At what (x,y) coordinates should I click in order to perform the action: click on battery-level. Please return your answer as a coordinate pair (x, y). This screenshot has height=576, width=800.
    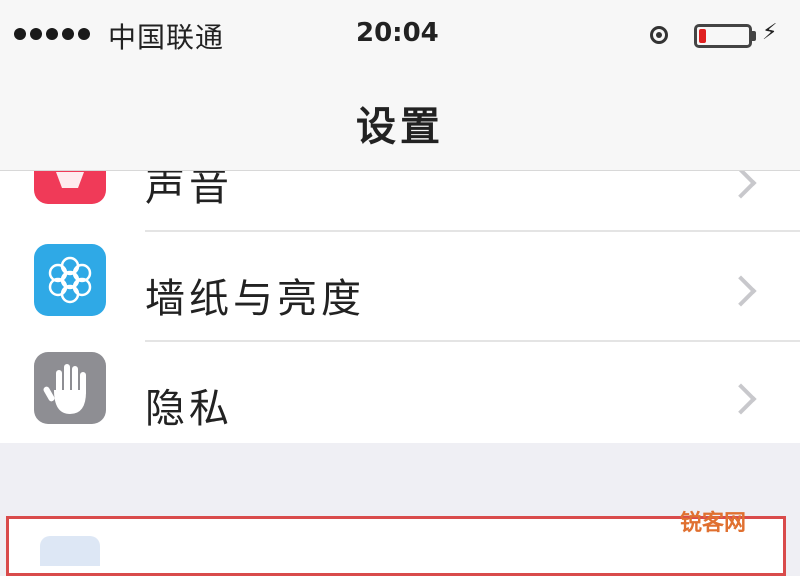
    Looking at the image, I should click on (702, 36).